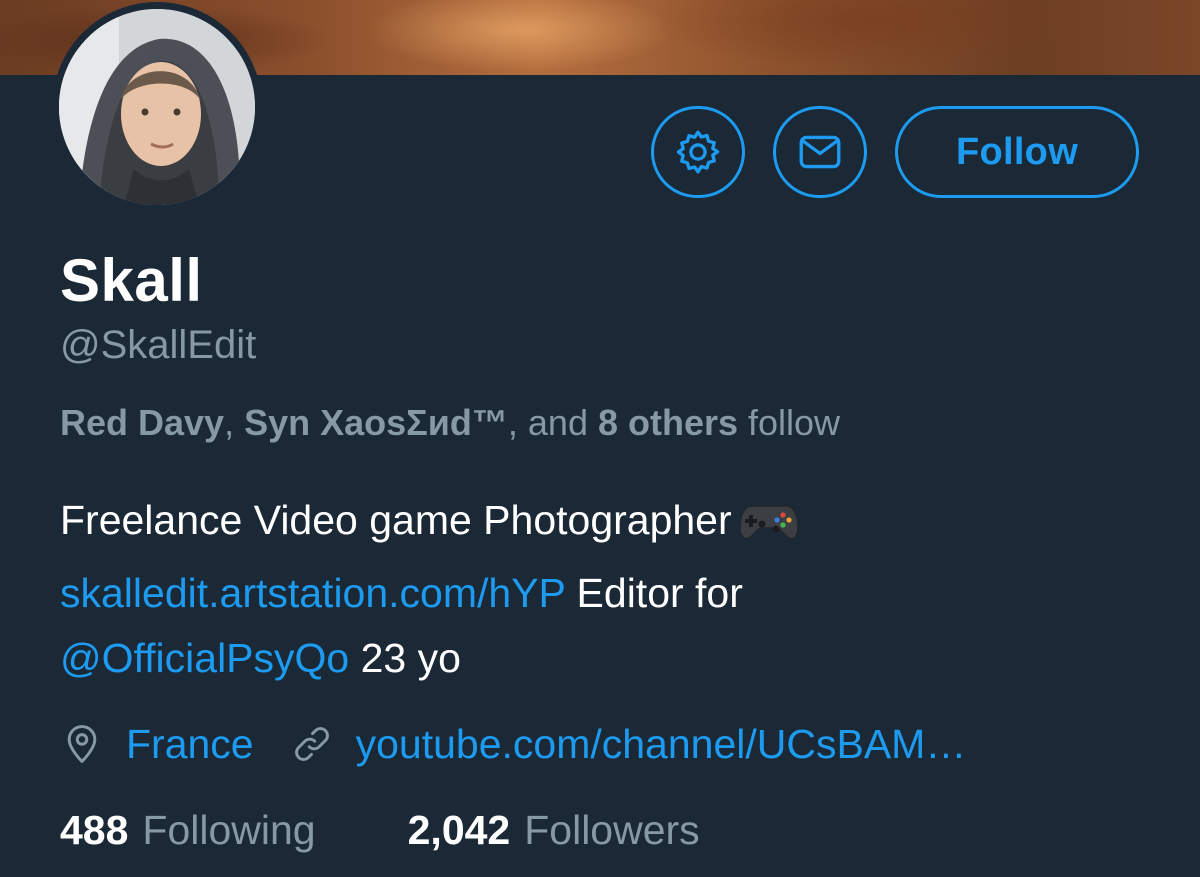 Image resolution: width=1200 pixels, height=877 pixels. Describe the element at coordinates (312, 744) in the screenshot. I see `link-icon` at that location.